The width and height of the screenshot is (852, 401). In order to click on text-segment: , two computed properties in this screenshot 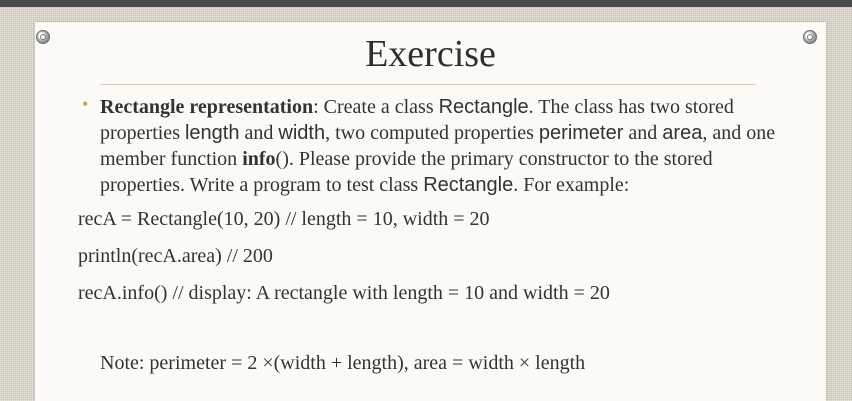, I will do `click(432, 133)`.